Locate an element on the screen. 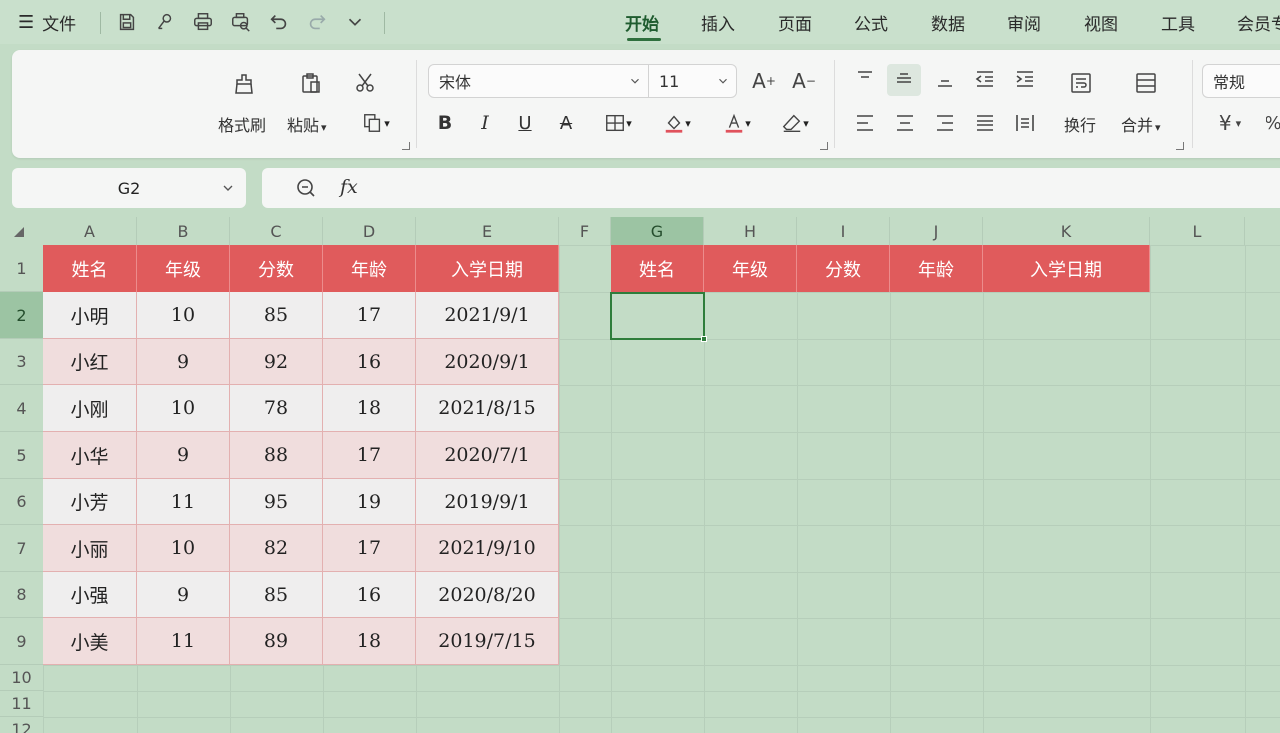 This screenshot has height=733, width=1280. data-cell: 19 is located at coordinates (369, 502).